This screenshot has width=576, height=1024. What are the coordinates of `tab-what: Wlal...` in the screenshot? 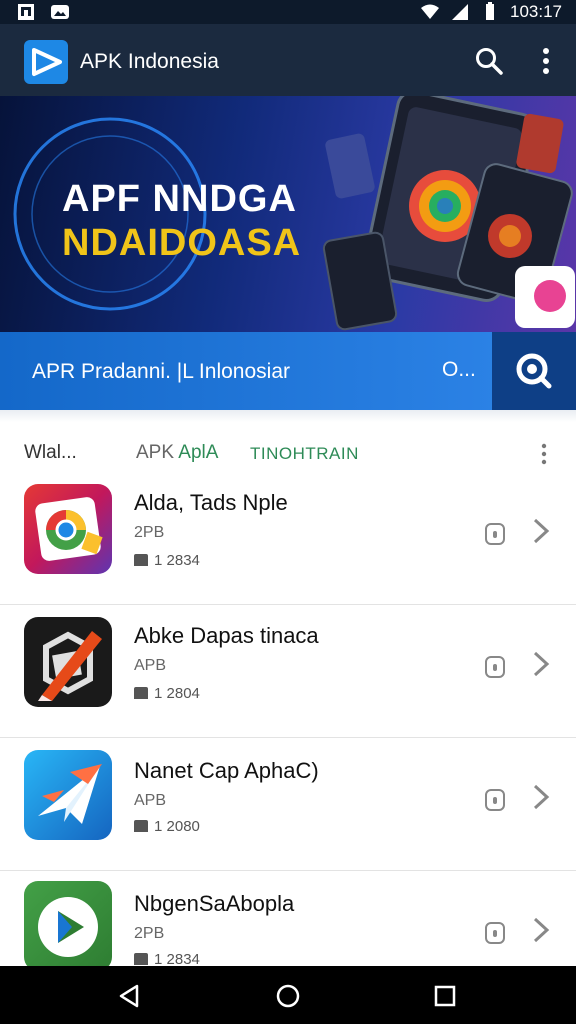 It's located at (50, 453).